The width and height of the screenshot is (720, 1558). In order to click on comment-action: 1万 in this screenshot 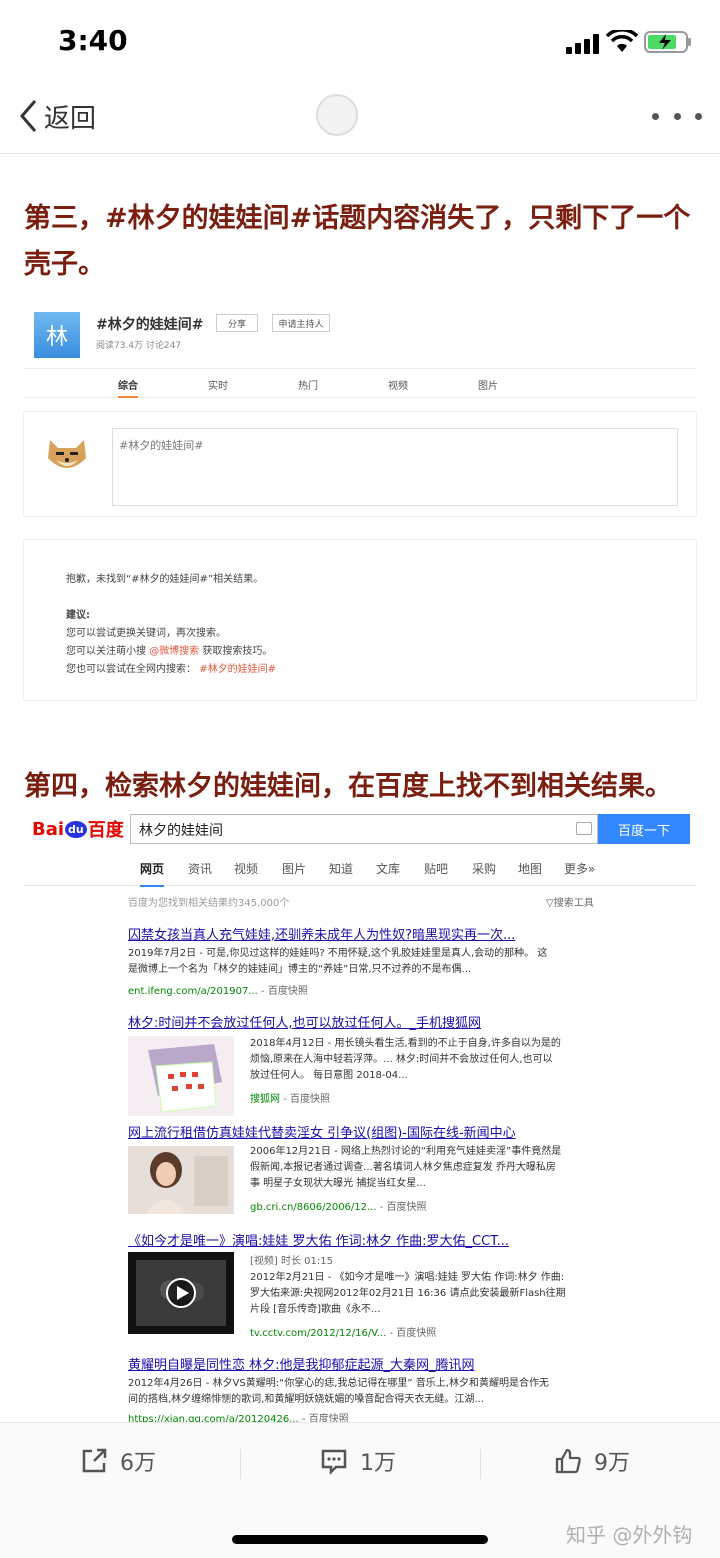, I will do `click(358, 1461)`.